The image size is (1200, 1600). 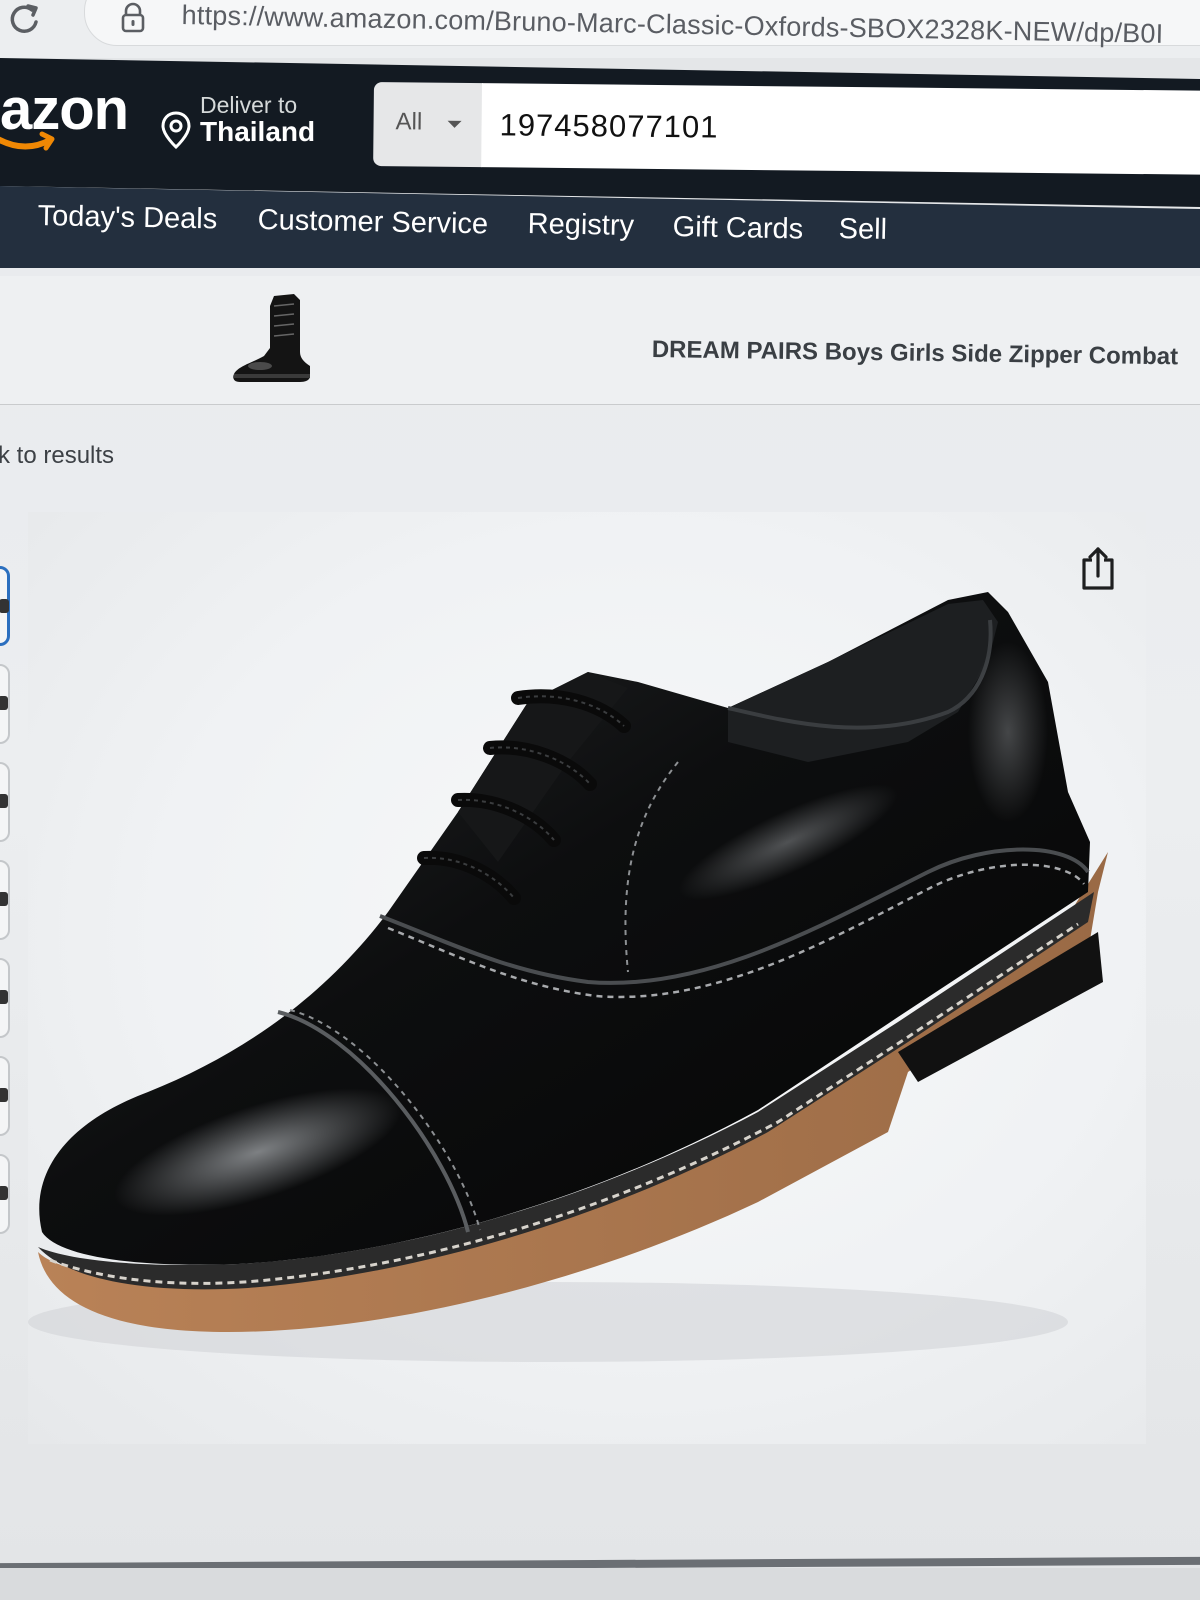 I want to click on lock-icon, so click(x=133, y=18).